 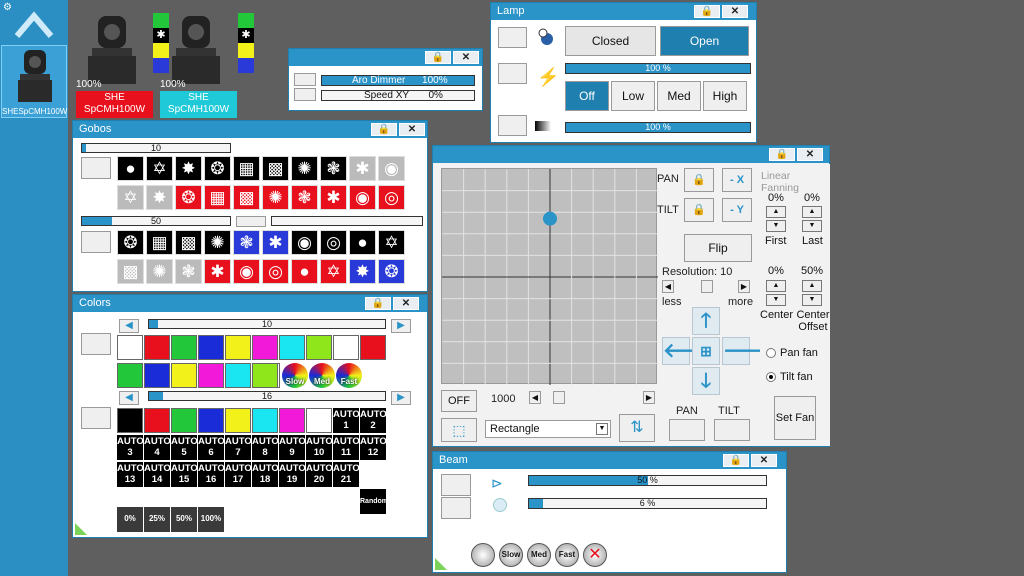 I want to click on mode-off-button: Off, so click(x=587, y=96).